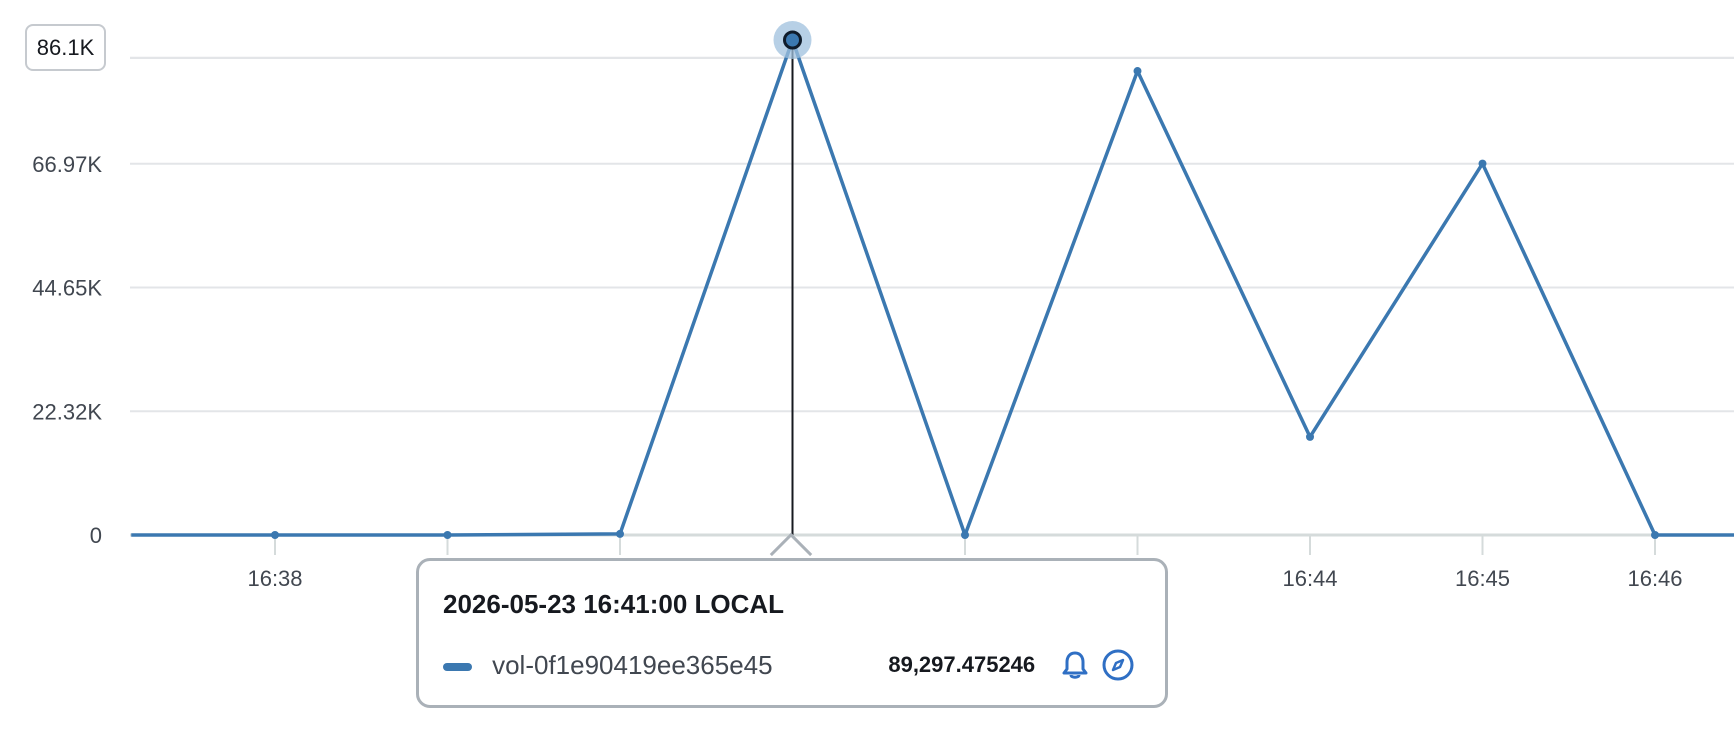 This screenshot has height=730, width=1734. What do you see at coordinates (67, 287) in the screenshot?
I see `y-tick-label: 44.65K` at bounding box center [67, 287].